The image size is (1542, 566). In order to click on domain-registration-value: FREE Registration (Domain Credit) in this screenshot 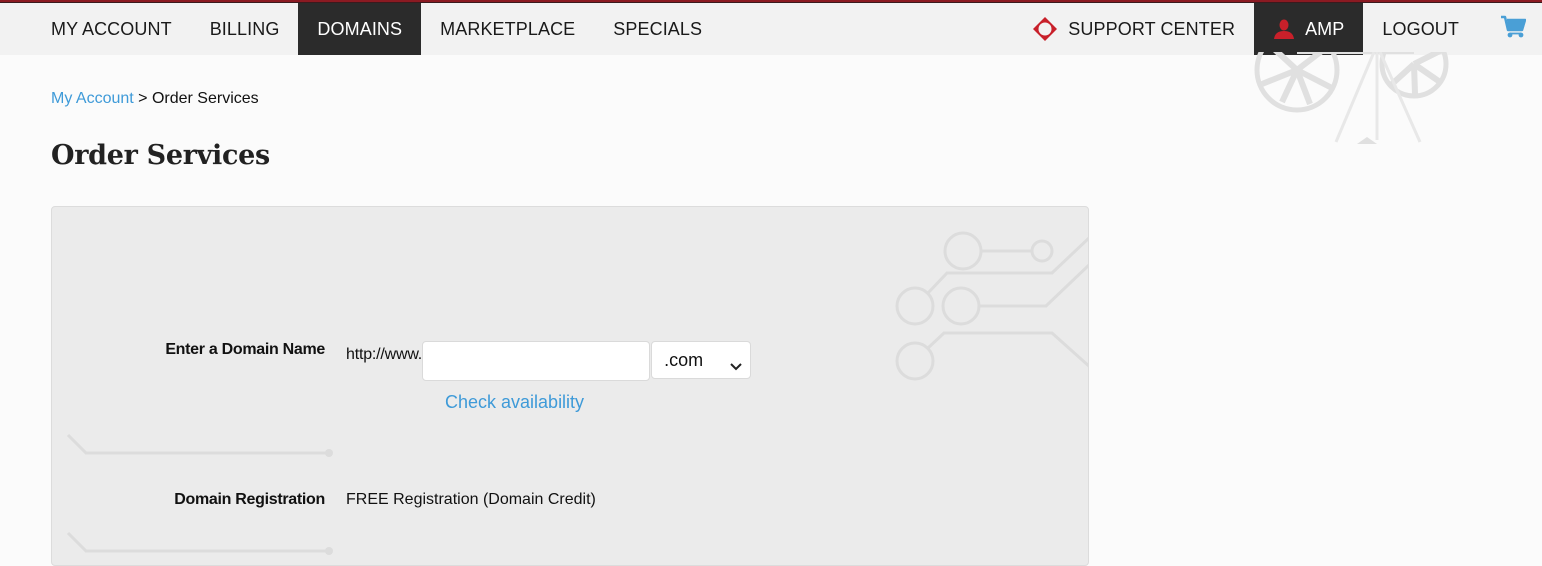, I will do `click(471, 499)`.